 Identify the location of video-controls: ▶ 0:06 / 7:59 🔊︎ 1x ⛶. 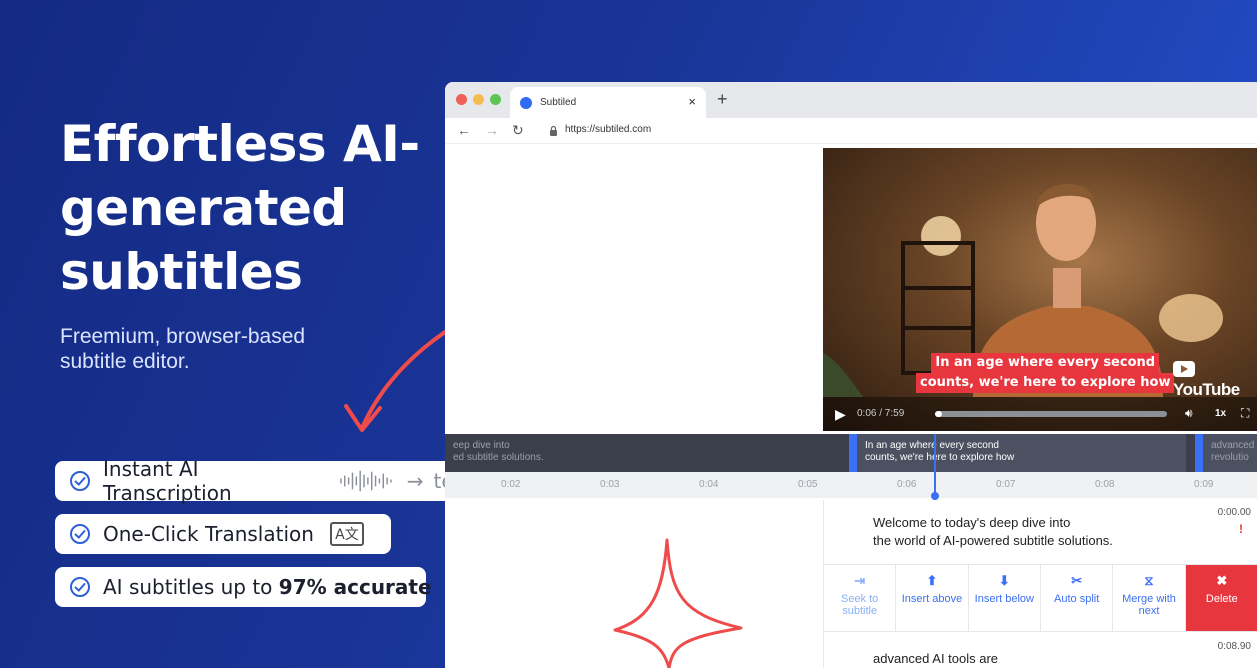
(1040, 414).